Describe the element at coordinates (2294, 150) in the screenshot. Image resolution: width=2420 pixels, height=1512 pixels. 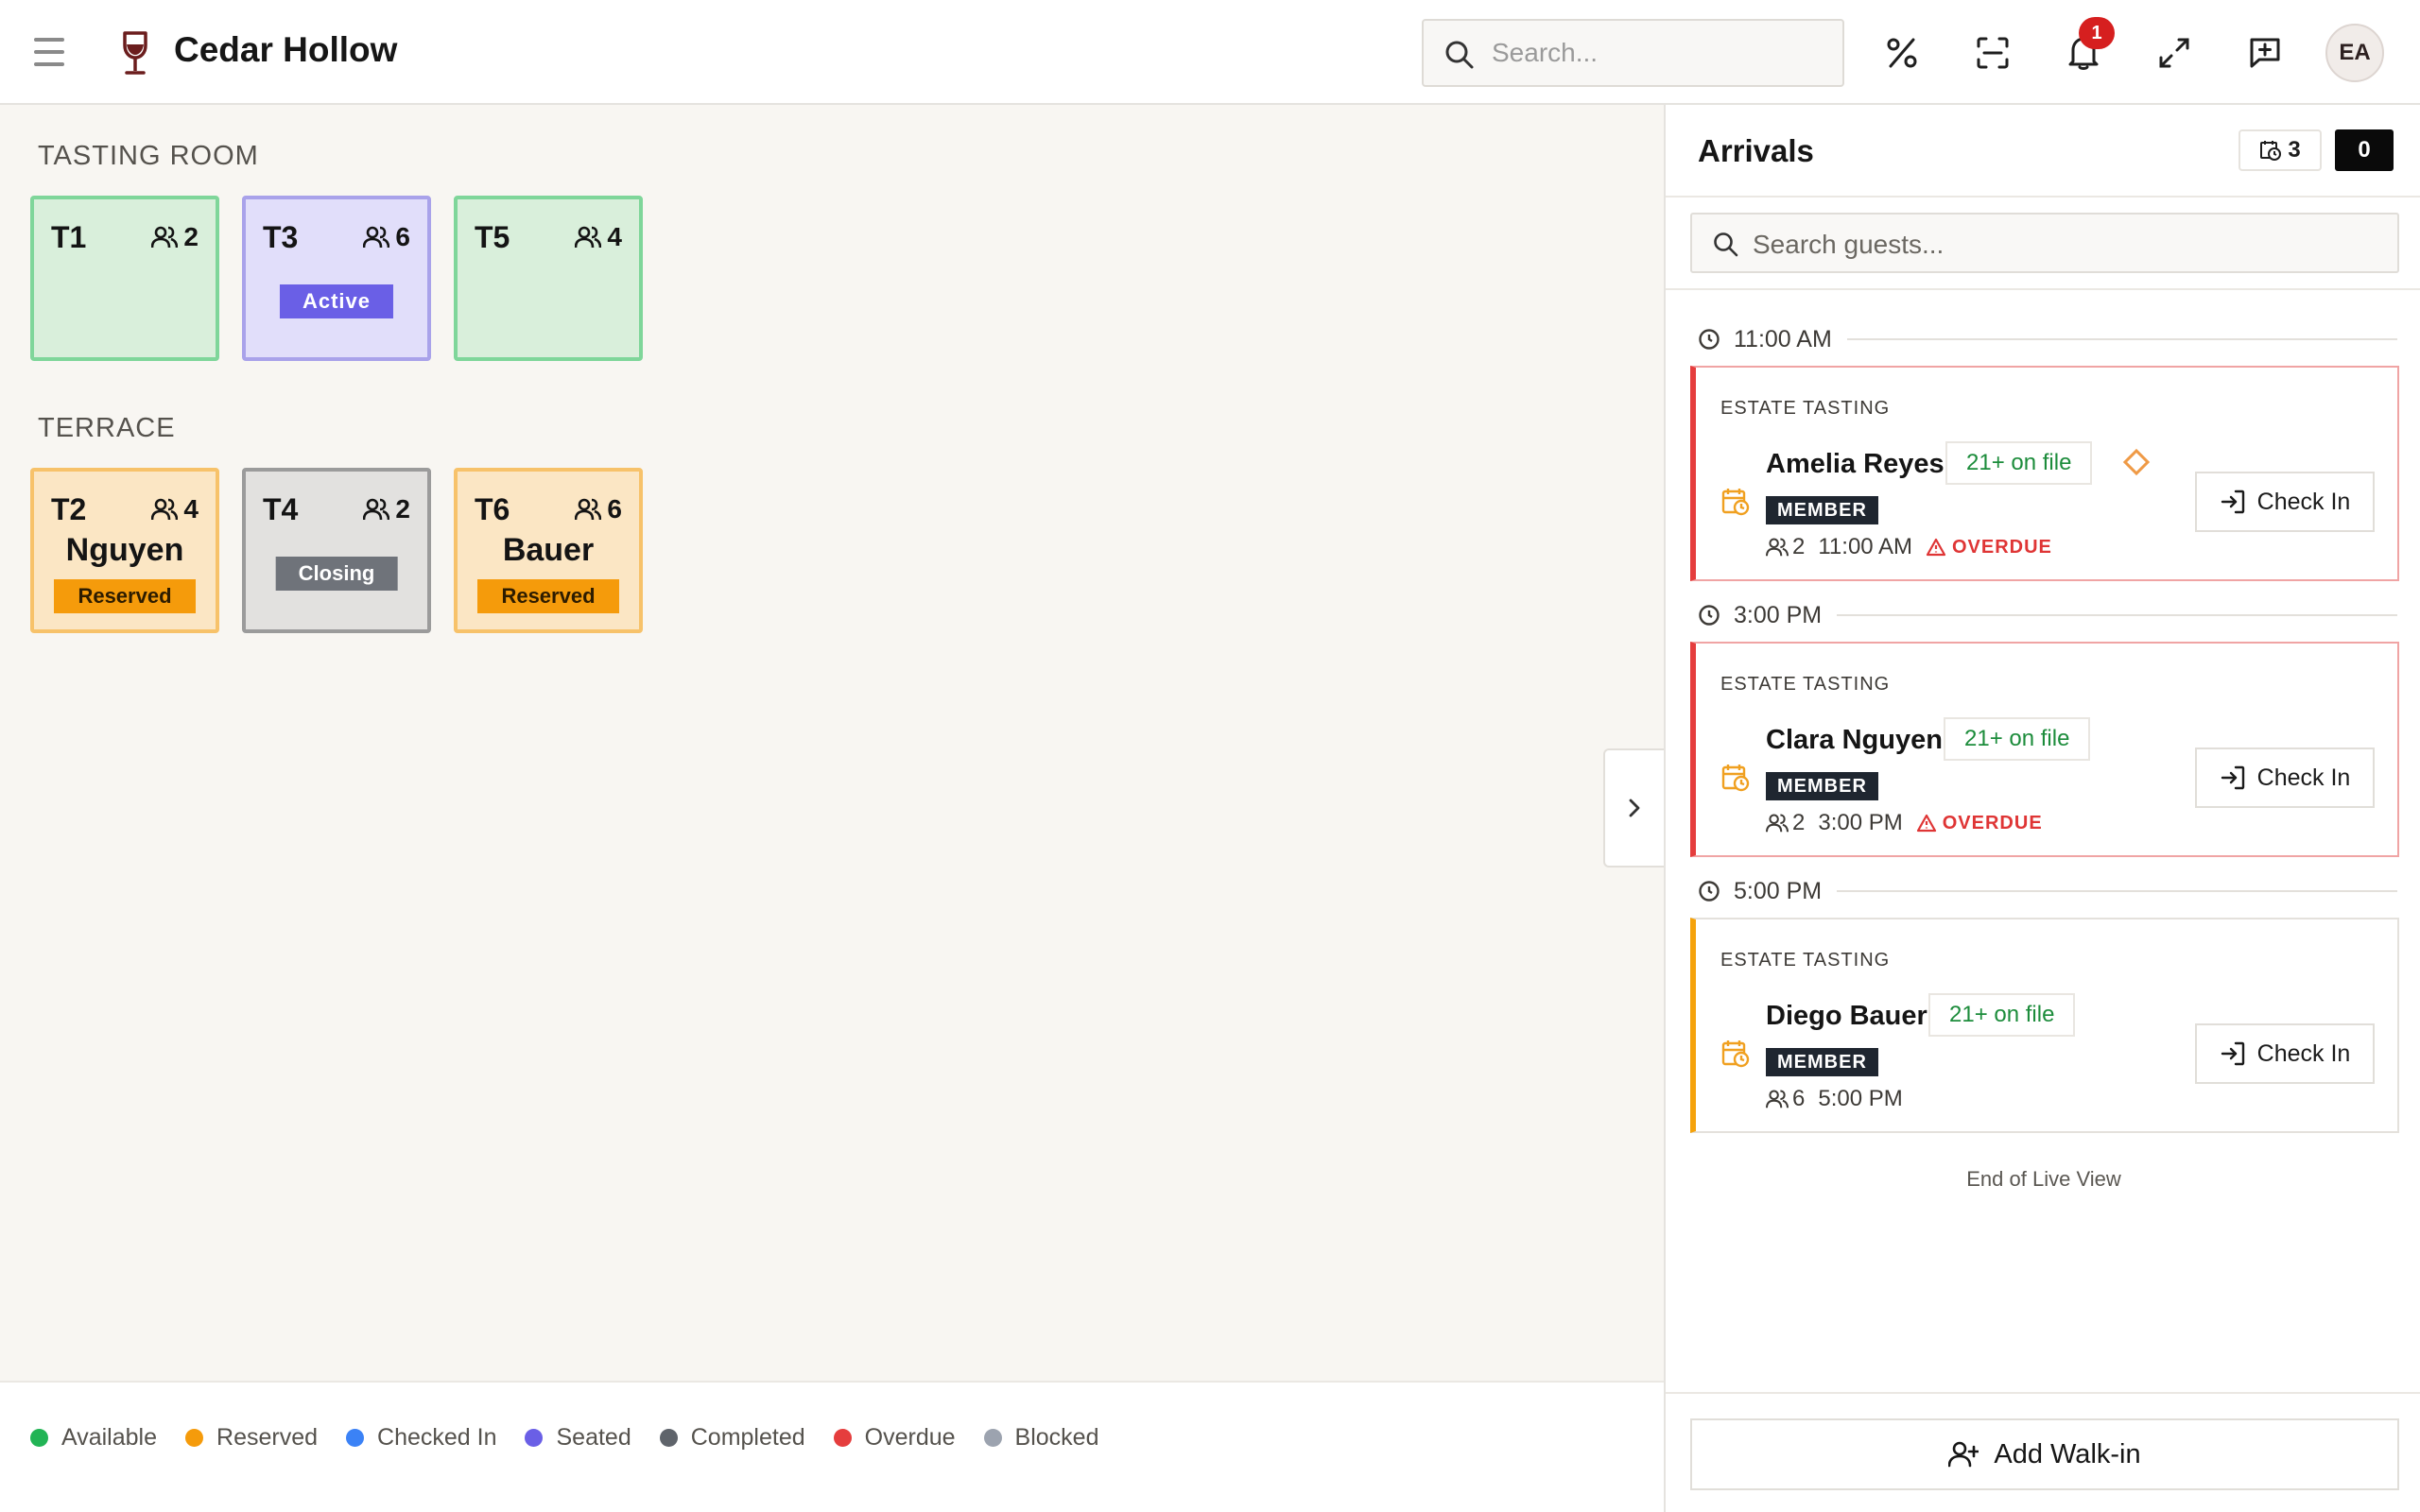
I see `arrivals-count: 3` at that location.